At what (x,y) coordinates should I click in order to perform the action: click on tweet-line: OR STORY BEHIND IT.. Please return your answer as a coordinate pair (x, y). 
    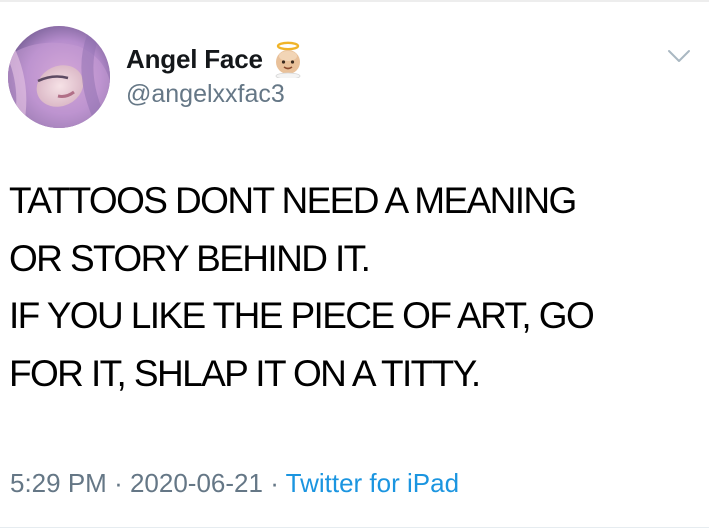
    Looking at the image, I should click on (190, 258).